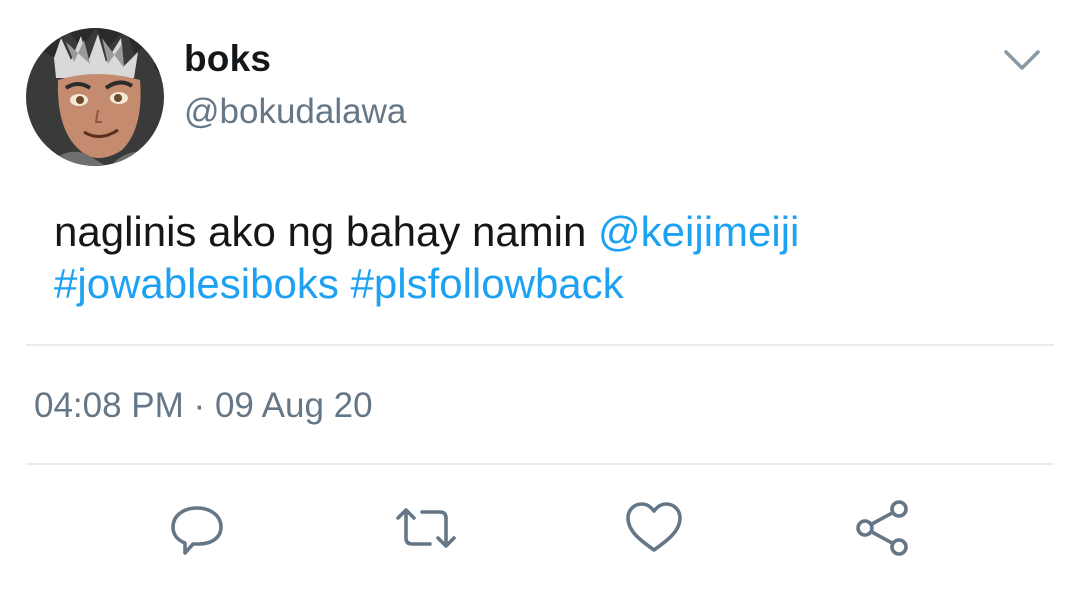 The image size is (1080, 589). Describe the element at coordinates (295, 112) in the screenshot. I see `user-handle: @bokudalawa` at that location.